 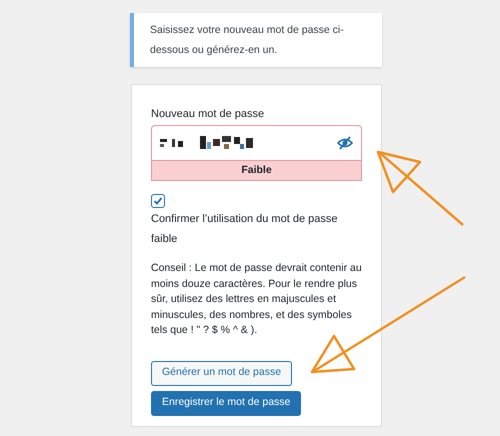 What do you see at coordinates (208, 114) in the screenshot?
I see `field-label: Nouveau mot de passe` at bounding box center [208, 114].